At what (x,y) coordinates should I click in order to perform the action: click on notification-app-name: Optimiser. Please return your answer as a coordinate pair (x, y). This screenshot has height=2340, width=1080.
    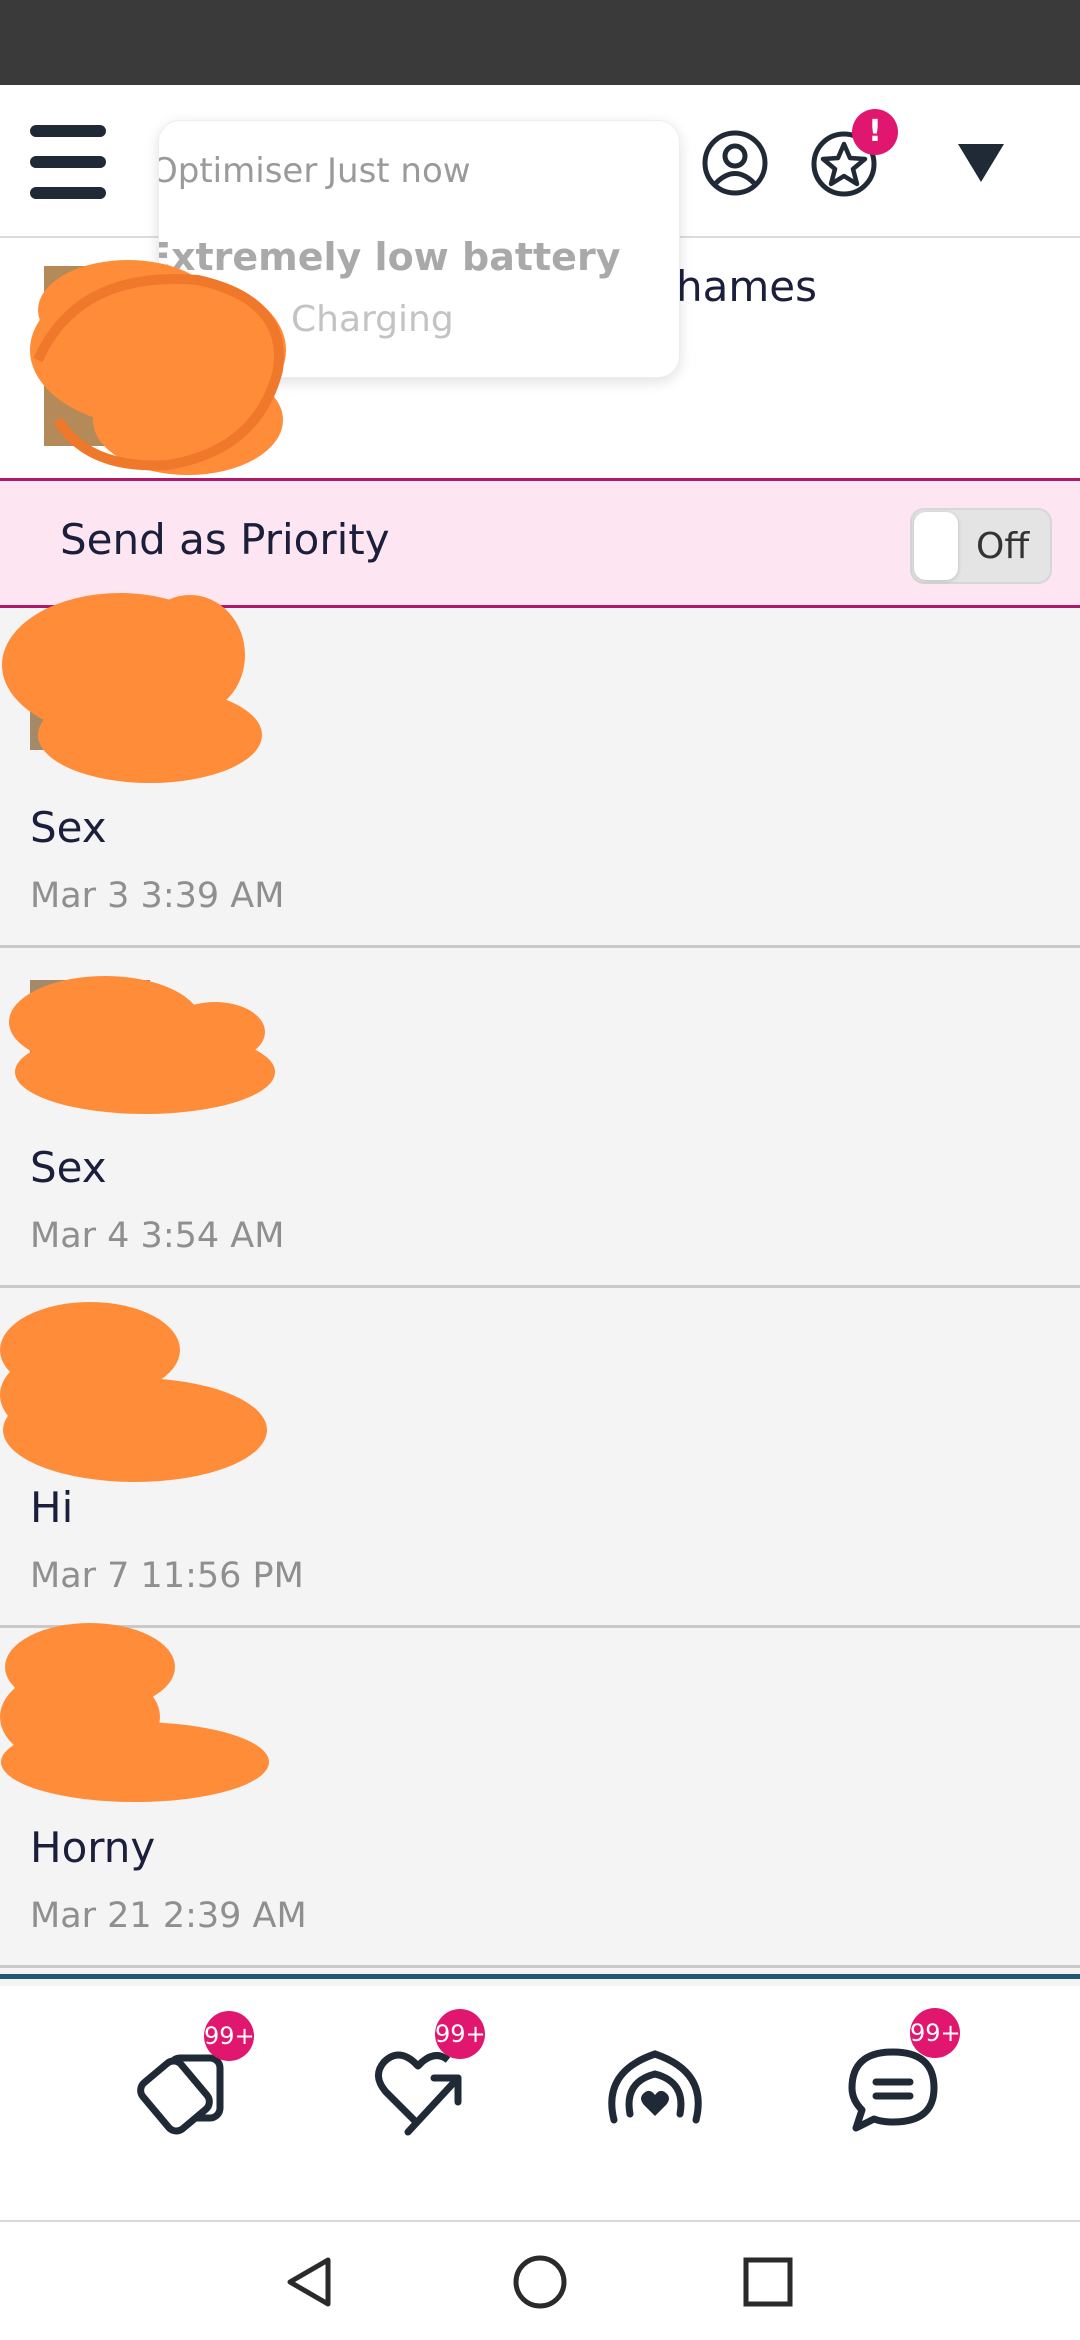
    Looking at the image, I should click on (238, 171).